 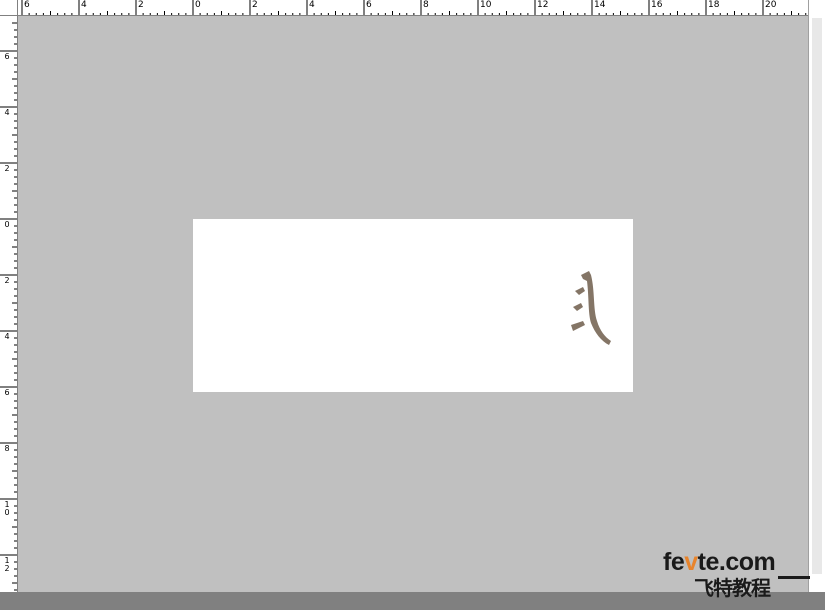 I want to click on ruler-label: 18, so click(x=714, y=5).